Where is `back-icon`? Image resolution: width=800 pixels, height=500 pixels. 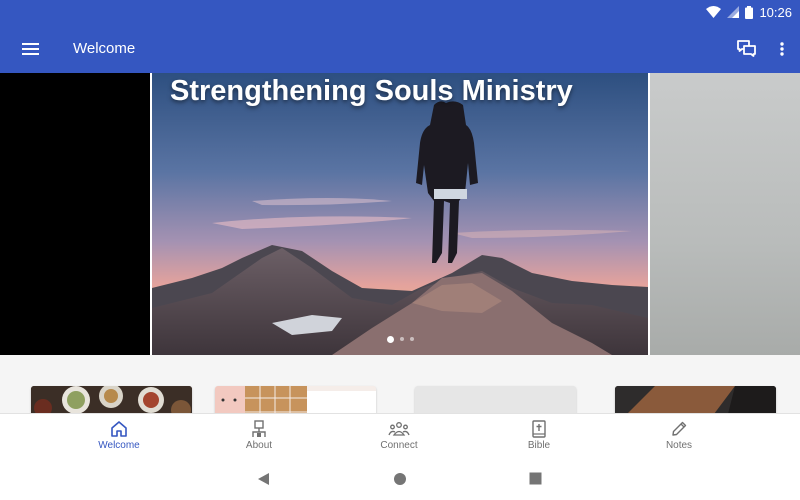
back-icon is located at coordinates (263, 479).